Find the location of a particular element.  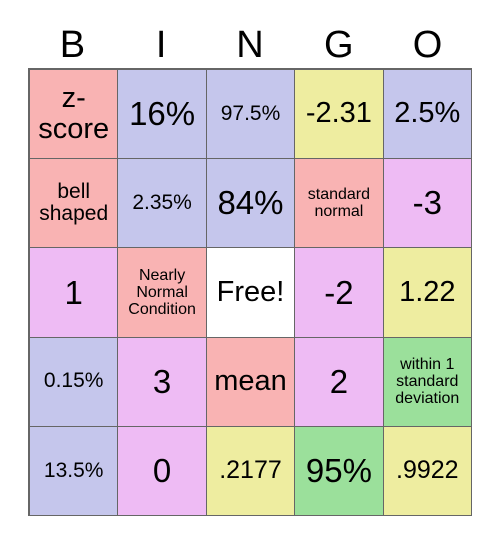

bingo-cell: 95% is located at coordinates (339, 470).